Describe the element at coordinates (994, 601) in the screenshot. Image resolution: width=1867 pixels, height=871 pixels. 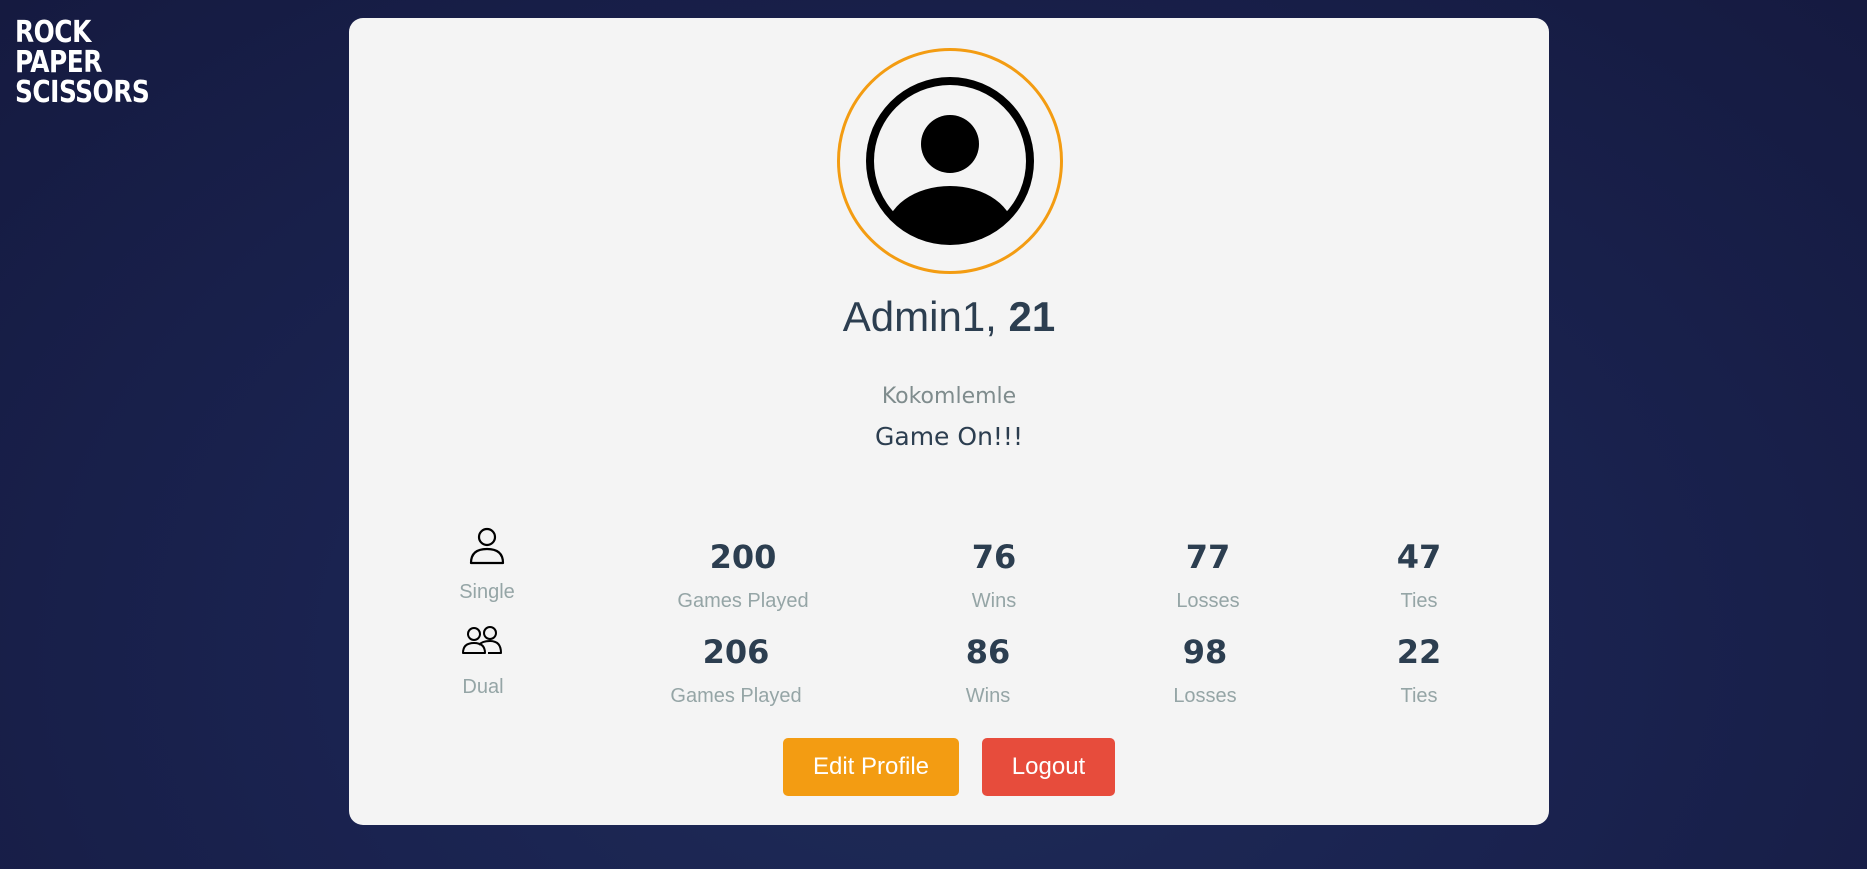
I see `single-wins-label: Wins` at that location.